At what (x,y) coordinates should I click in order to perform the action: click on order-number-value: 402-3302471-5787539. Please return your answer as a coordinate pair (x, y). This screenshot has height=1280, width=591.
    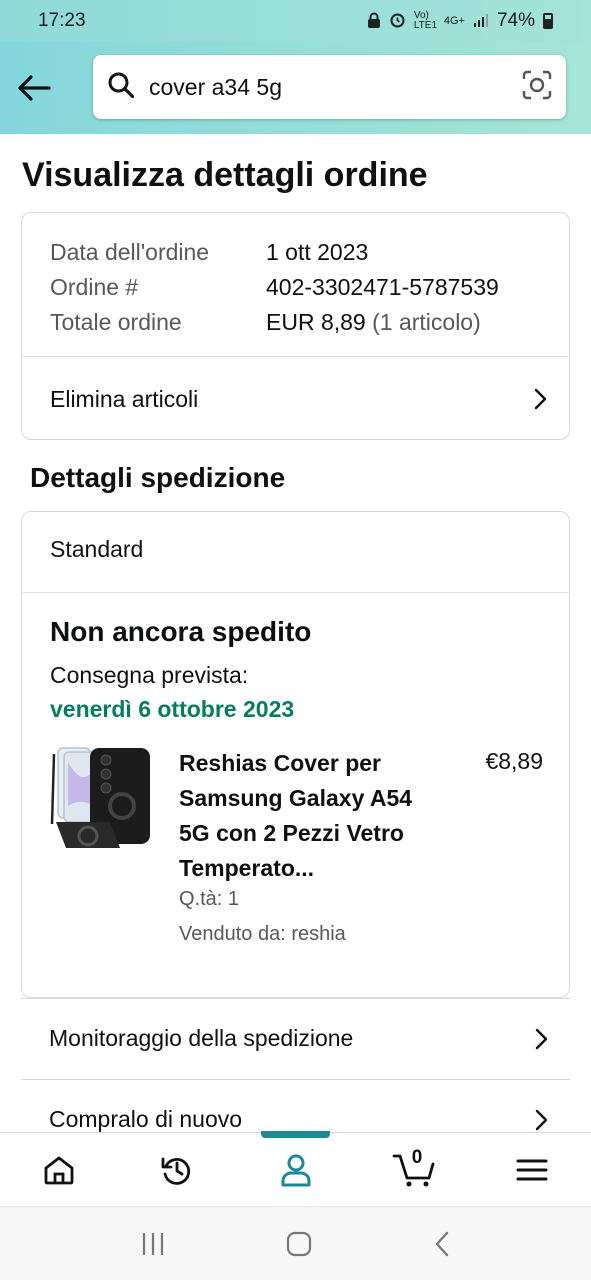
    Looking at the image, I should click on (382, 287).